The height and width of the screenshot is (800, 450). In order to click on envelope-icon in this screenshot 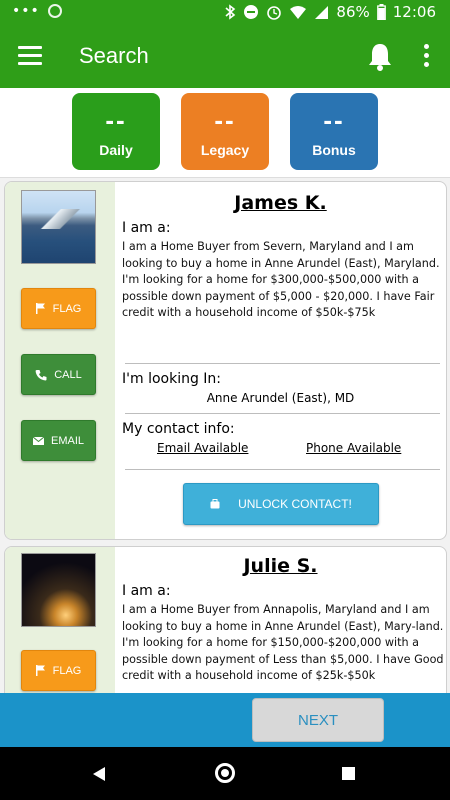, I will do `click(38, 440)`.